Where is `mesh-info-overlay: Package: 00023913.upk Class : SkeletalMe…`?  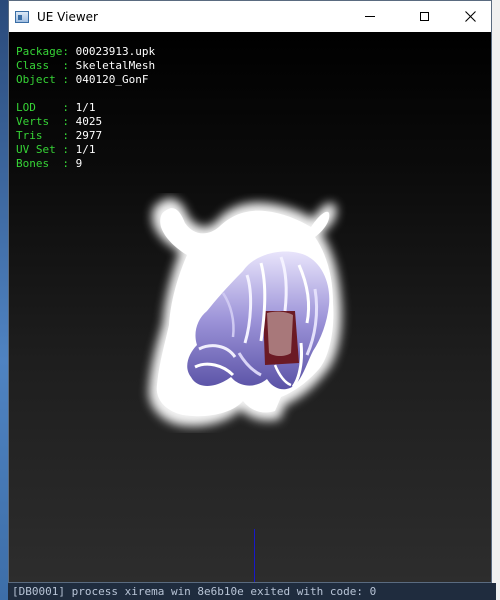 mesh-info-overlay: Package: 00023913.upk Class : SkeletalMe… is located at coordinates (85, 108).